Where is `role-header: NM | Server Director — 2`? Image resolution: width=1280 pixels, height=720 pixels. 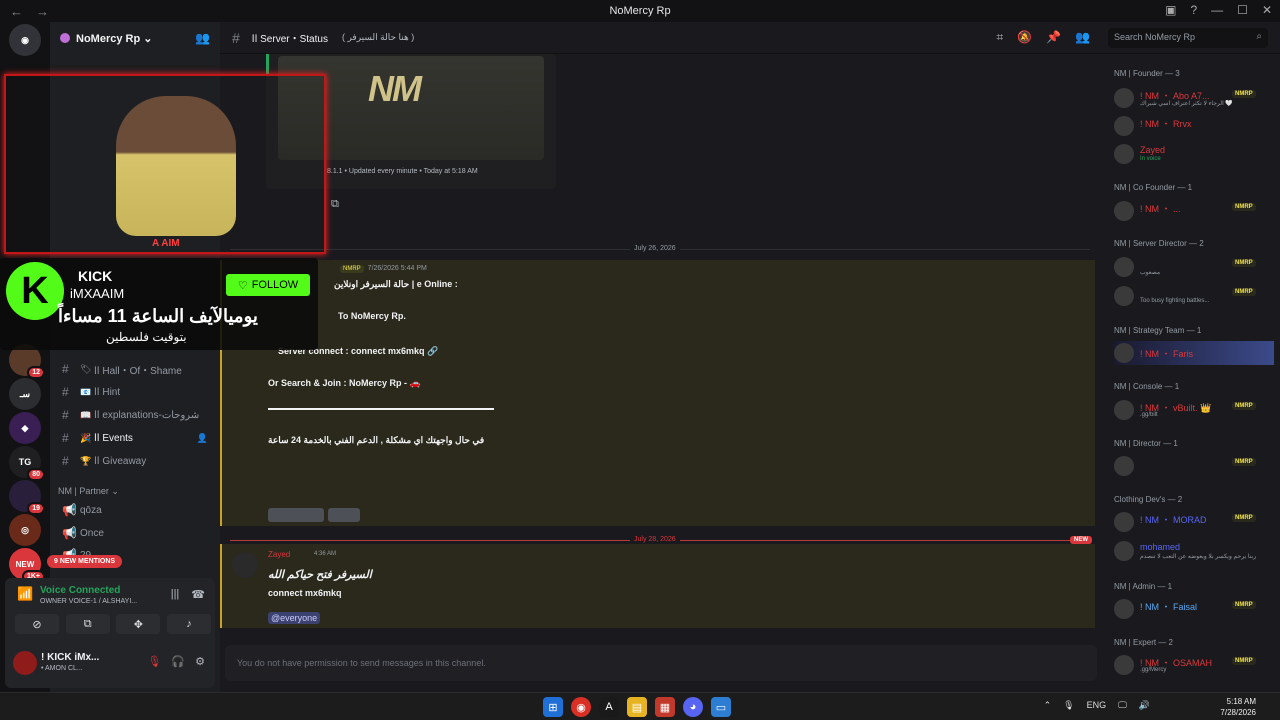 role-header: NM | Server Director — 2 is located at coordinates (1159, 243).